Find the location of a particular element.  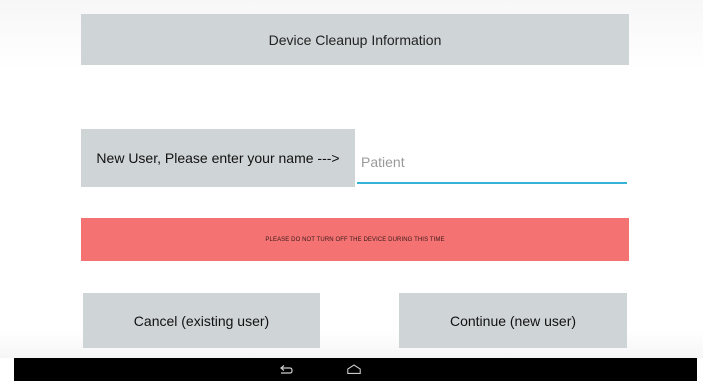

page-title: Device Cleanup Information is located at coordinates (355, 39).